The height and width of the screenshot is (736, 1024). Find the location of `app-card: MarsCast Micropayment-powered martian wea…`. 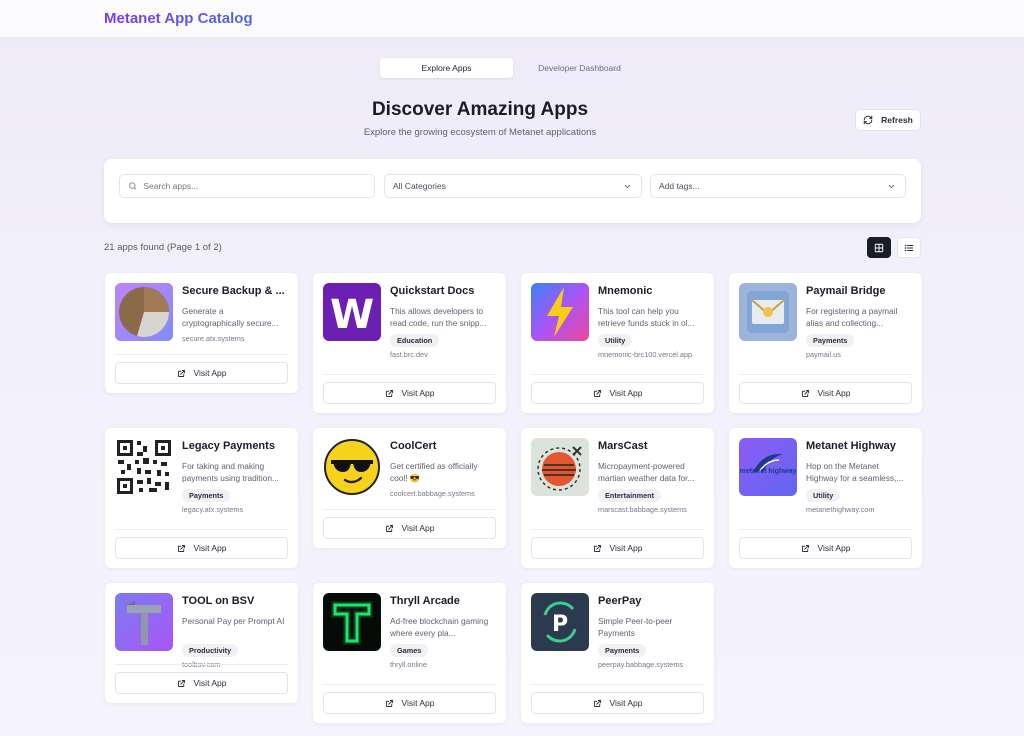

app-card: MarsCast Micropayment-powered martian wea… is located at coordinates (617, 498).